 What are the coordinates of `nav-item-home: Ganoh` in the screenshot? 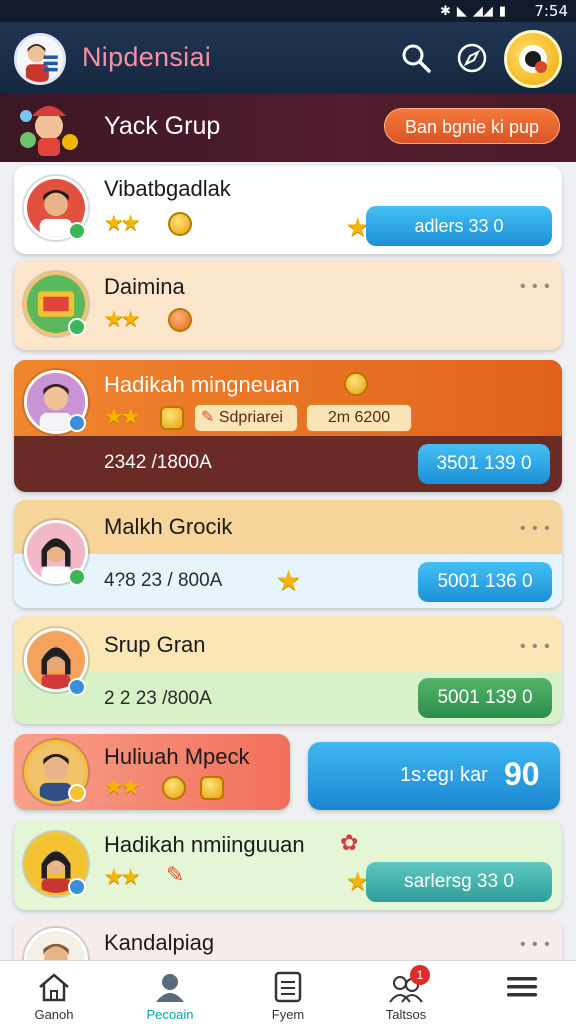 It's located at (54, 992).